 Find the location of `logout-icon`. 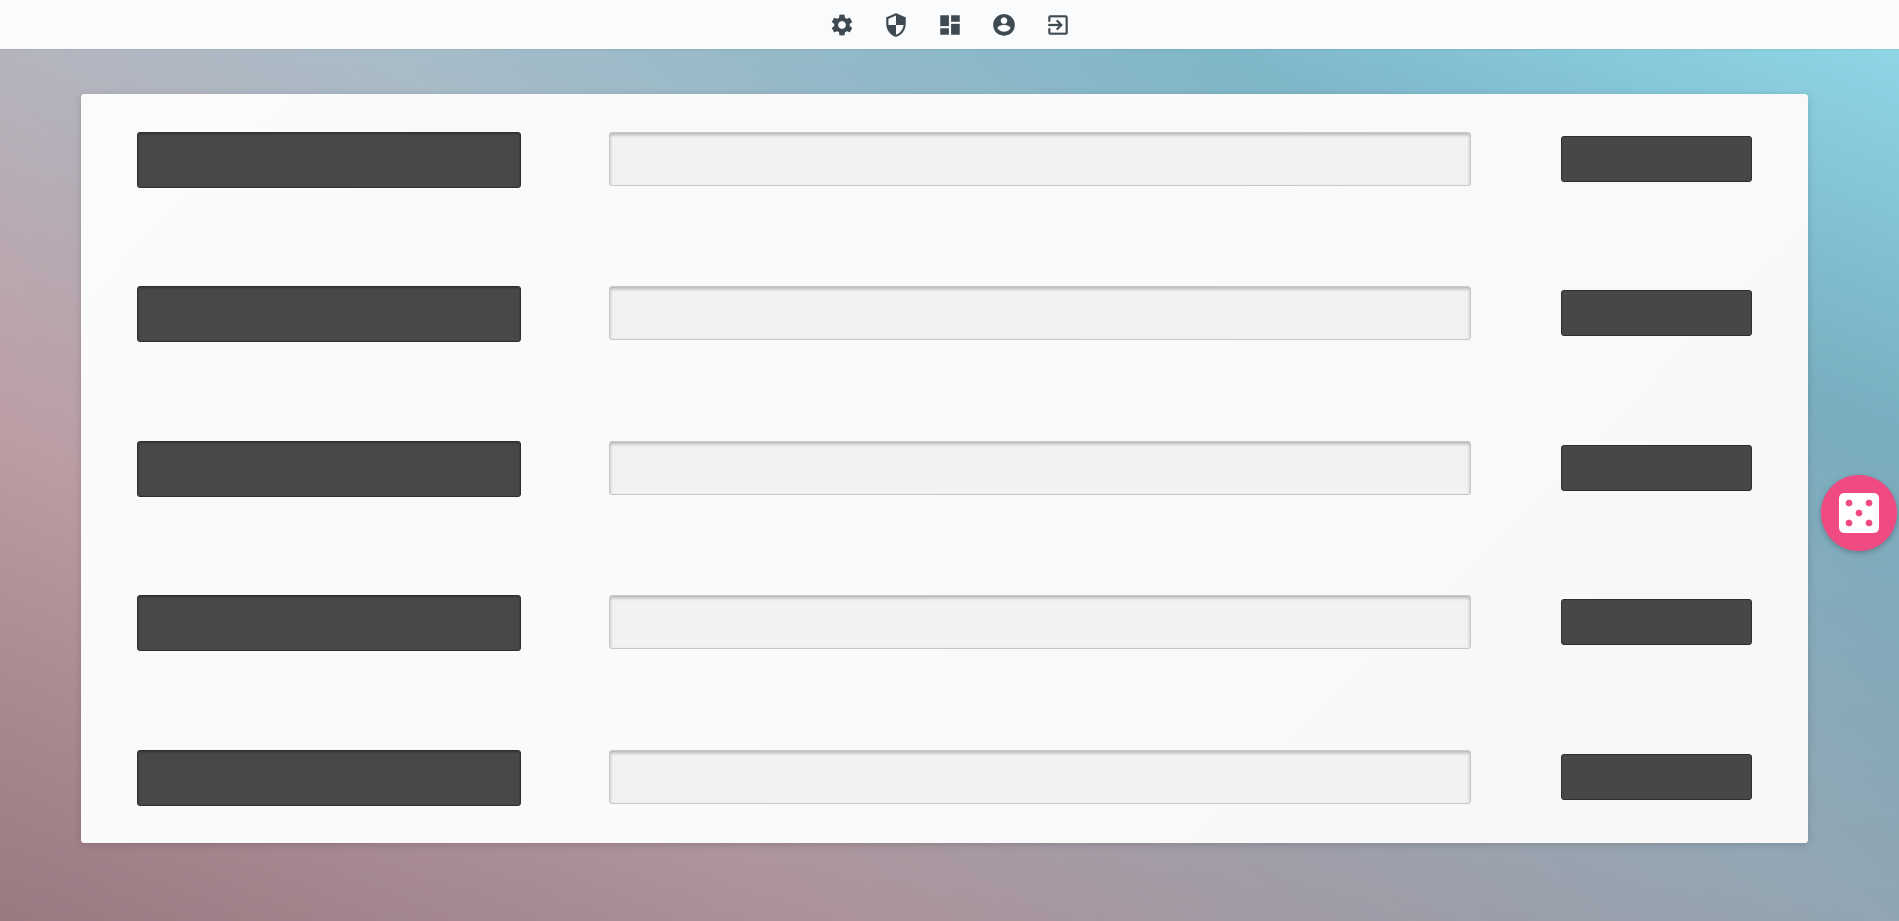

logout-icon is located at coordinates (1058, 25).